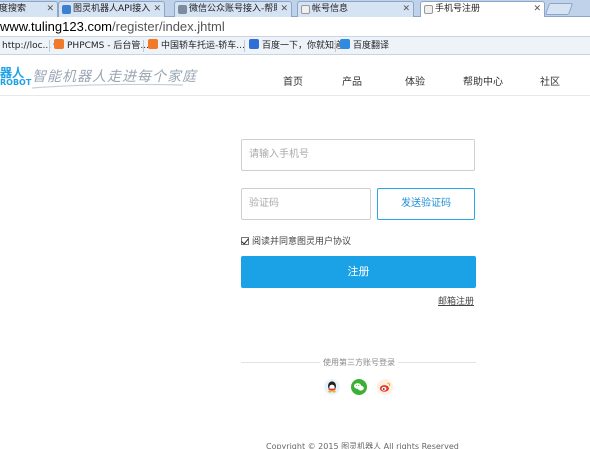 The height and width of the screenshot is (449, 590). I want to click on slogan-underline, so click(107, 86).